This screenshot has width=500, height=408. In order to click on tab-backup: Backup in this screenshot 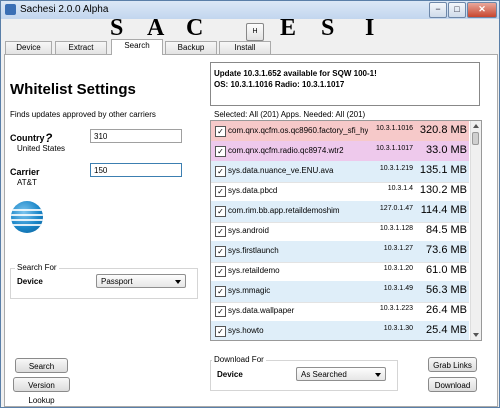, I will do `click(191, 47)`.